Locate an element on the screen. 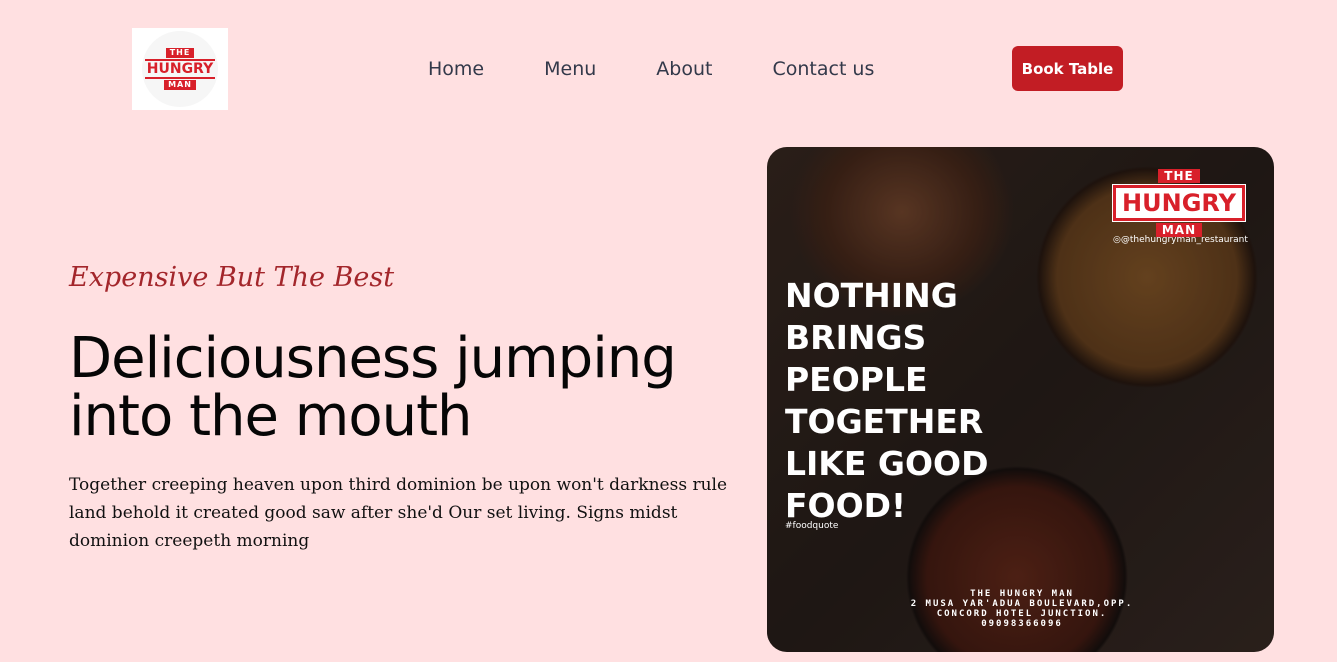 This screenshot has height=662, width=1337. instagram-handle: ◎@thehungryman_restaurant is located at coordinates (1180, 240).